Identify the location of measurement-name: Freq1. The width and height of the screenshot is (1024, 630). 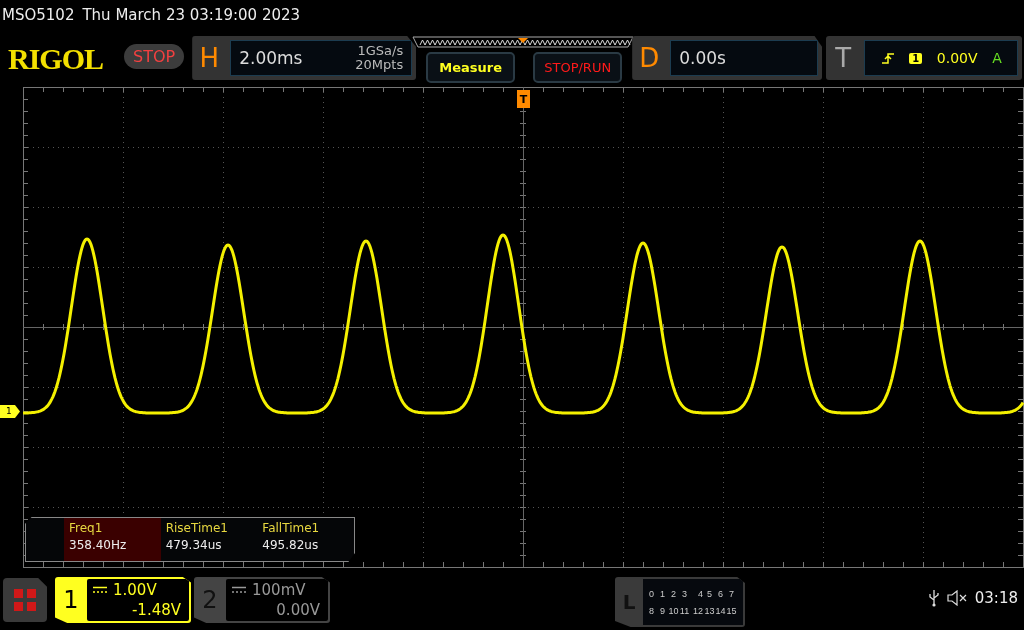
(86, 528).